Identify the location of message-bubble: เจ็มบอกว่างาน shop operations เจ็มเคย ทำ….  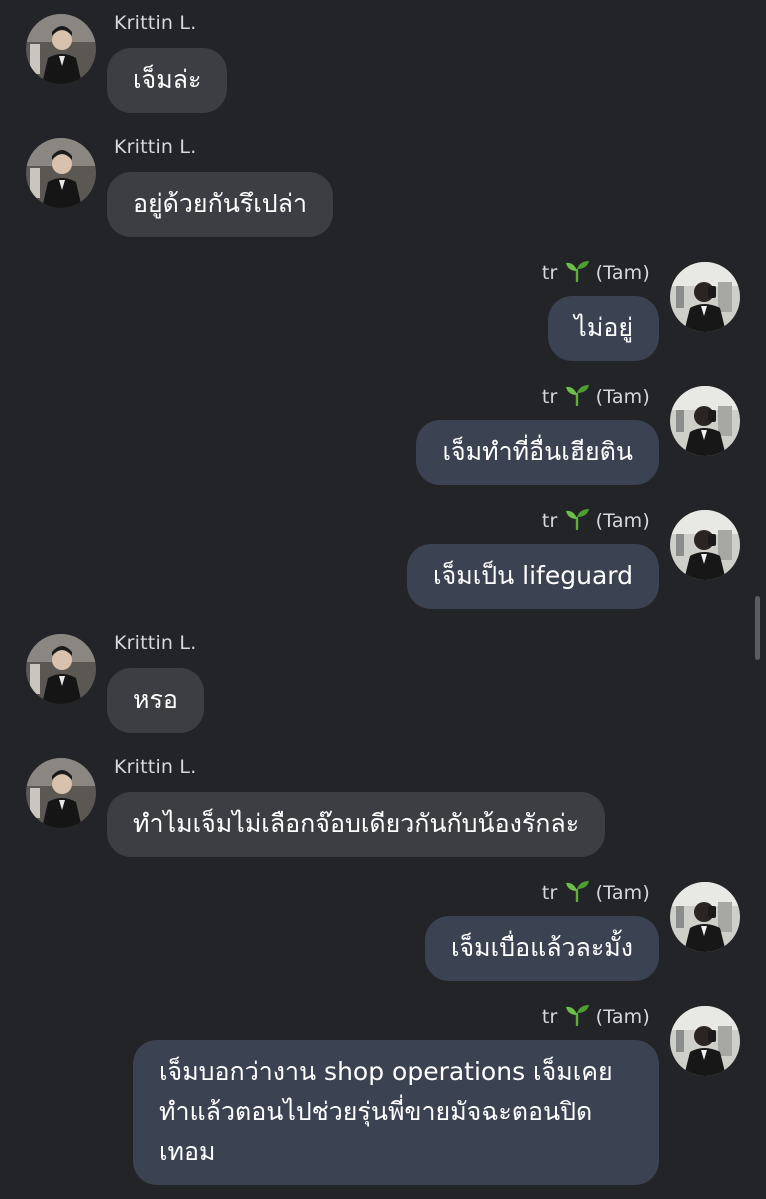
(396, 1112).